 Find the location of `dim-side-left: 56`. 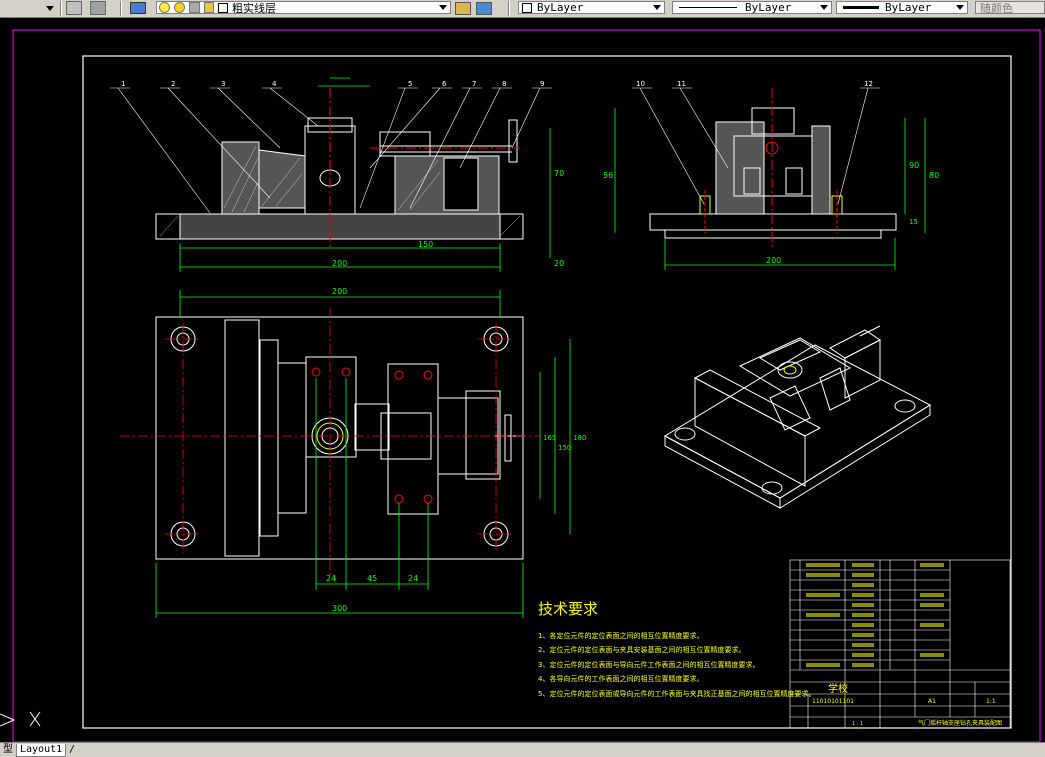

dim-side-left: 56 is located at coordinates (608, 175).